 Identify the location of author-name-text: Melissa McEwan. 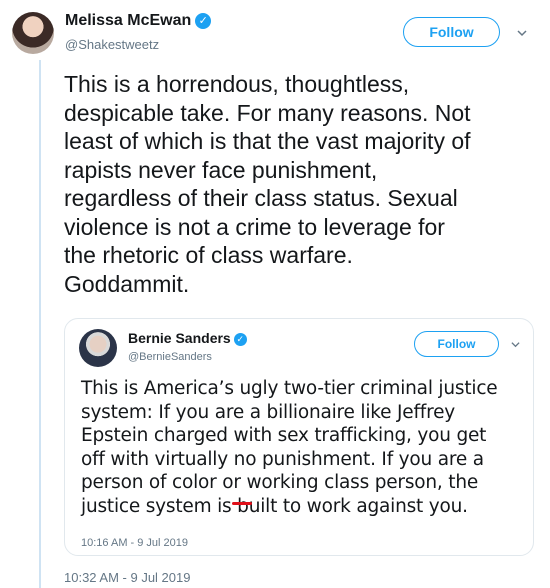
(128, 20).